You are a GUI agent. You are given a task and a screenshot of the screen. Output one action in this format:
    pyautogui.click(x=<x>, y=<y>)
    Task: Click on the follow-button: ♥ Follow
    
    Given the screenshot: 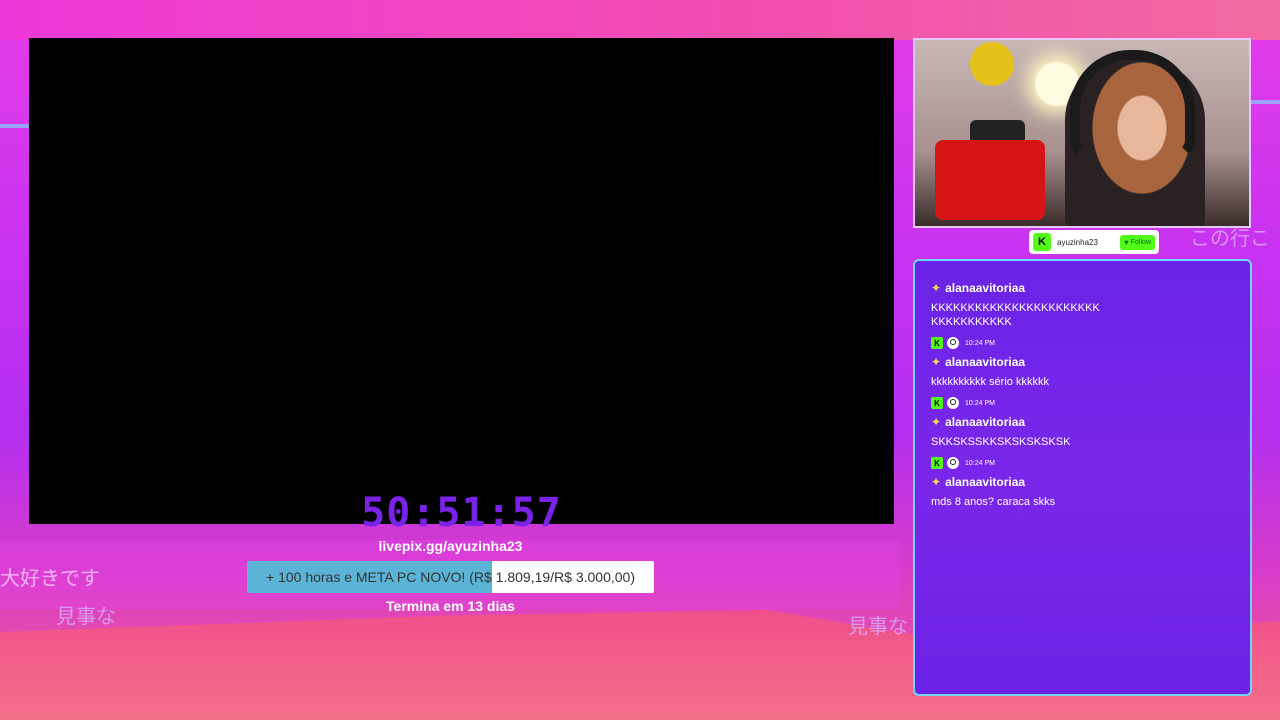 What is the action you would take?
    pyautogui.click(x=1137, y=242)
    